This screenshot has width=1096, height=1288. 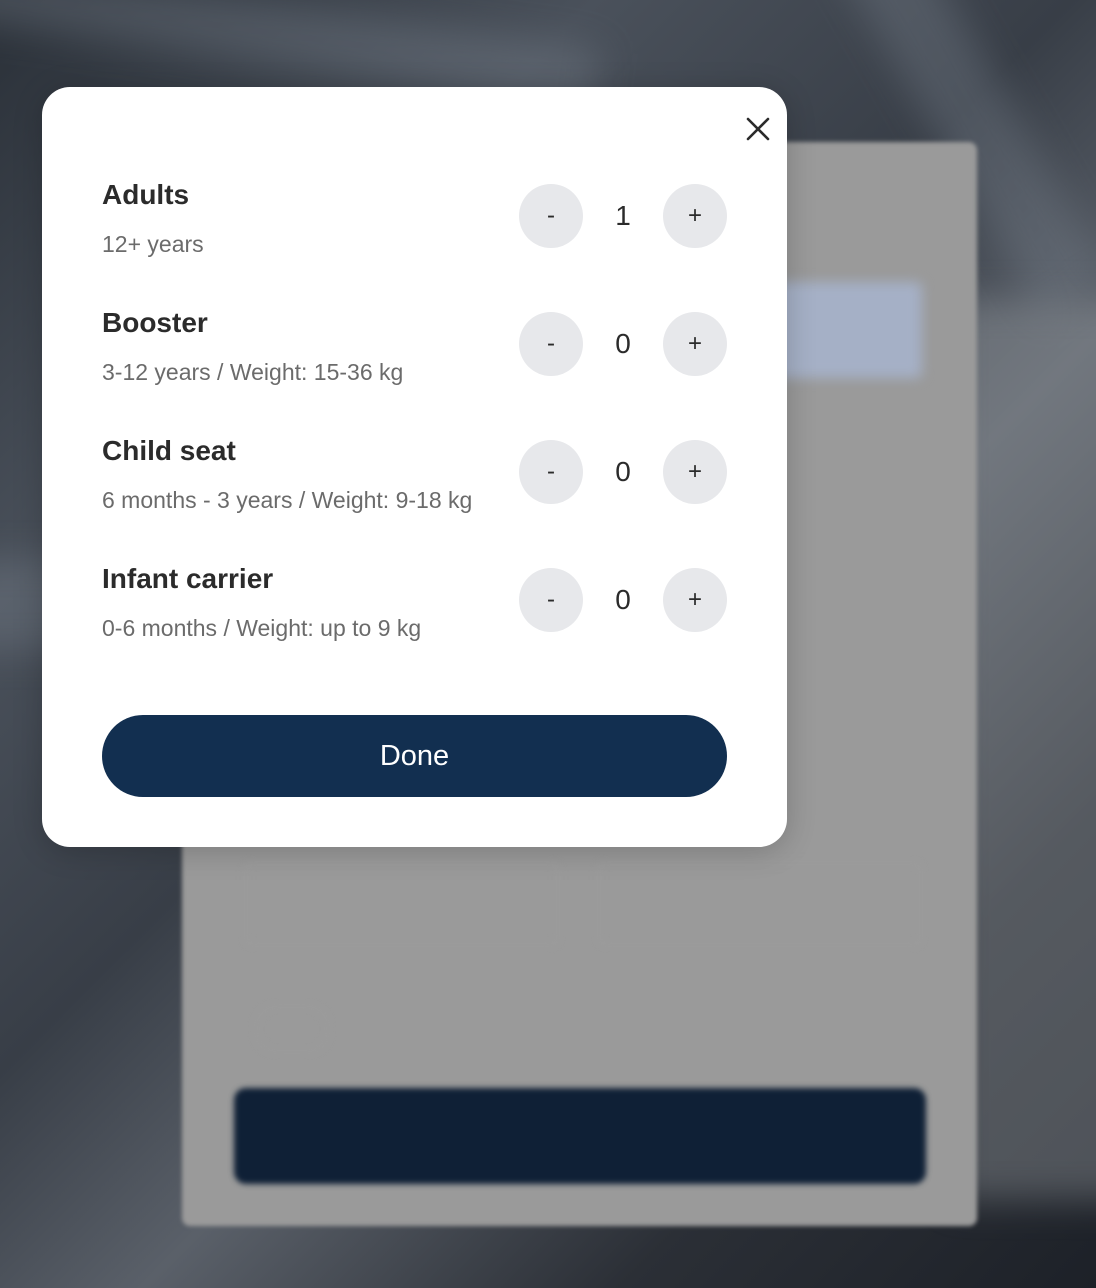 I want to click on row-subtitle: 0-6 months / Weight: up to 9 kg, so click(x=262, y=628).